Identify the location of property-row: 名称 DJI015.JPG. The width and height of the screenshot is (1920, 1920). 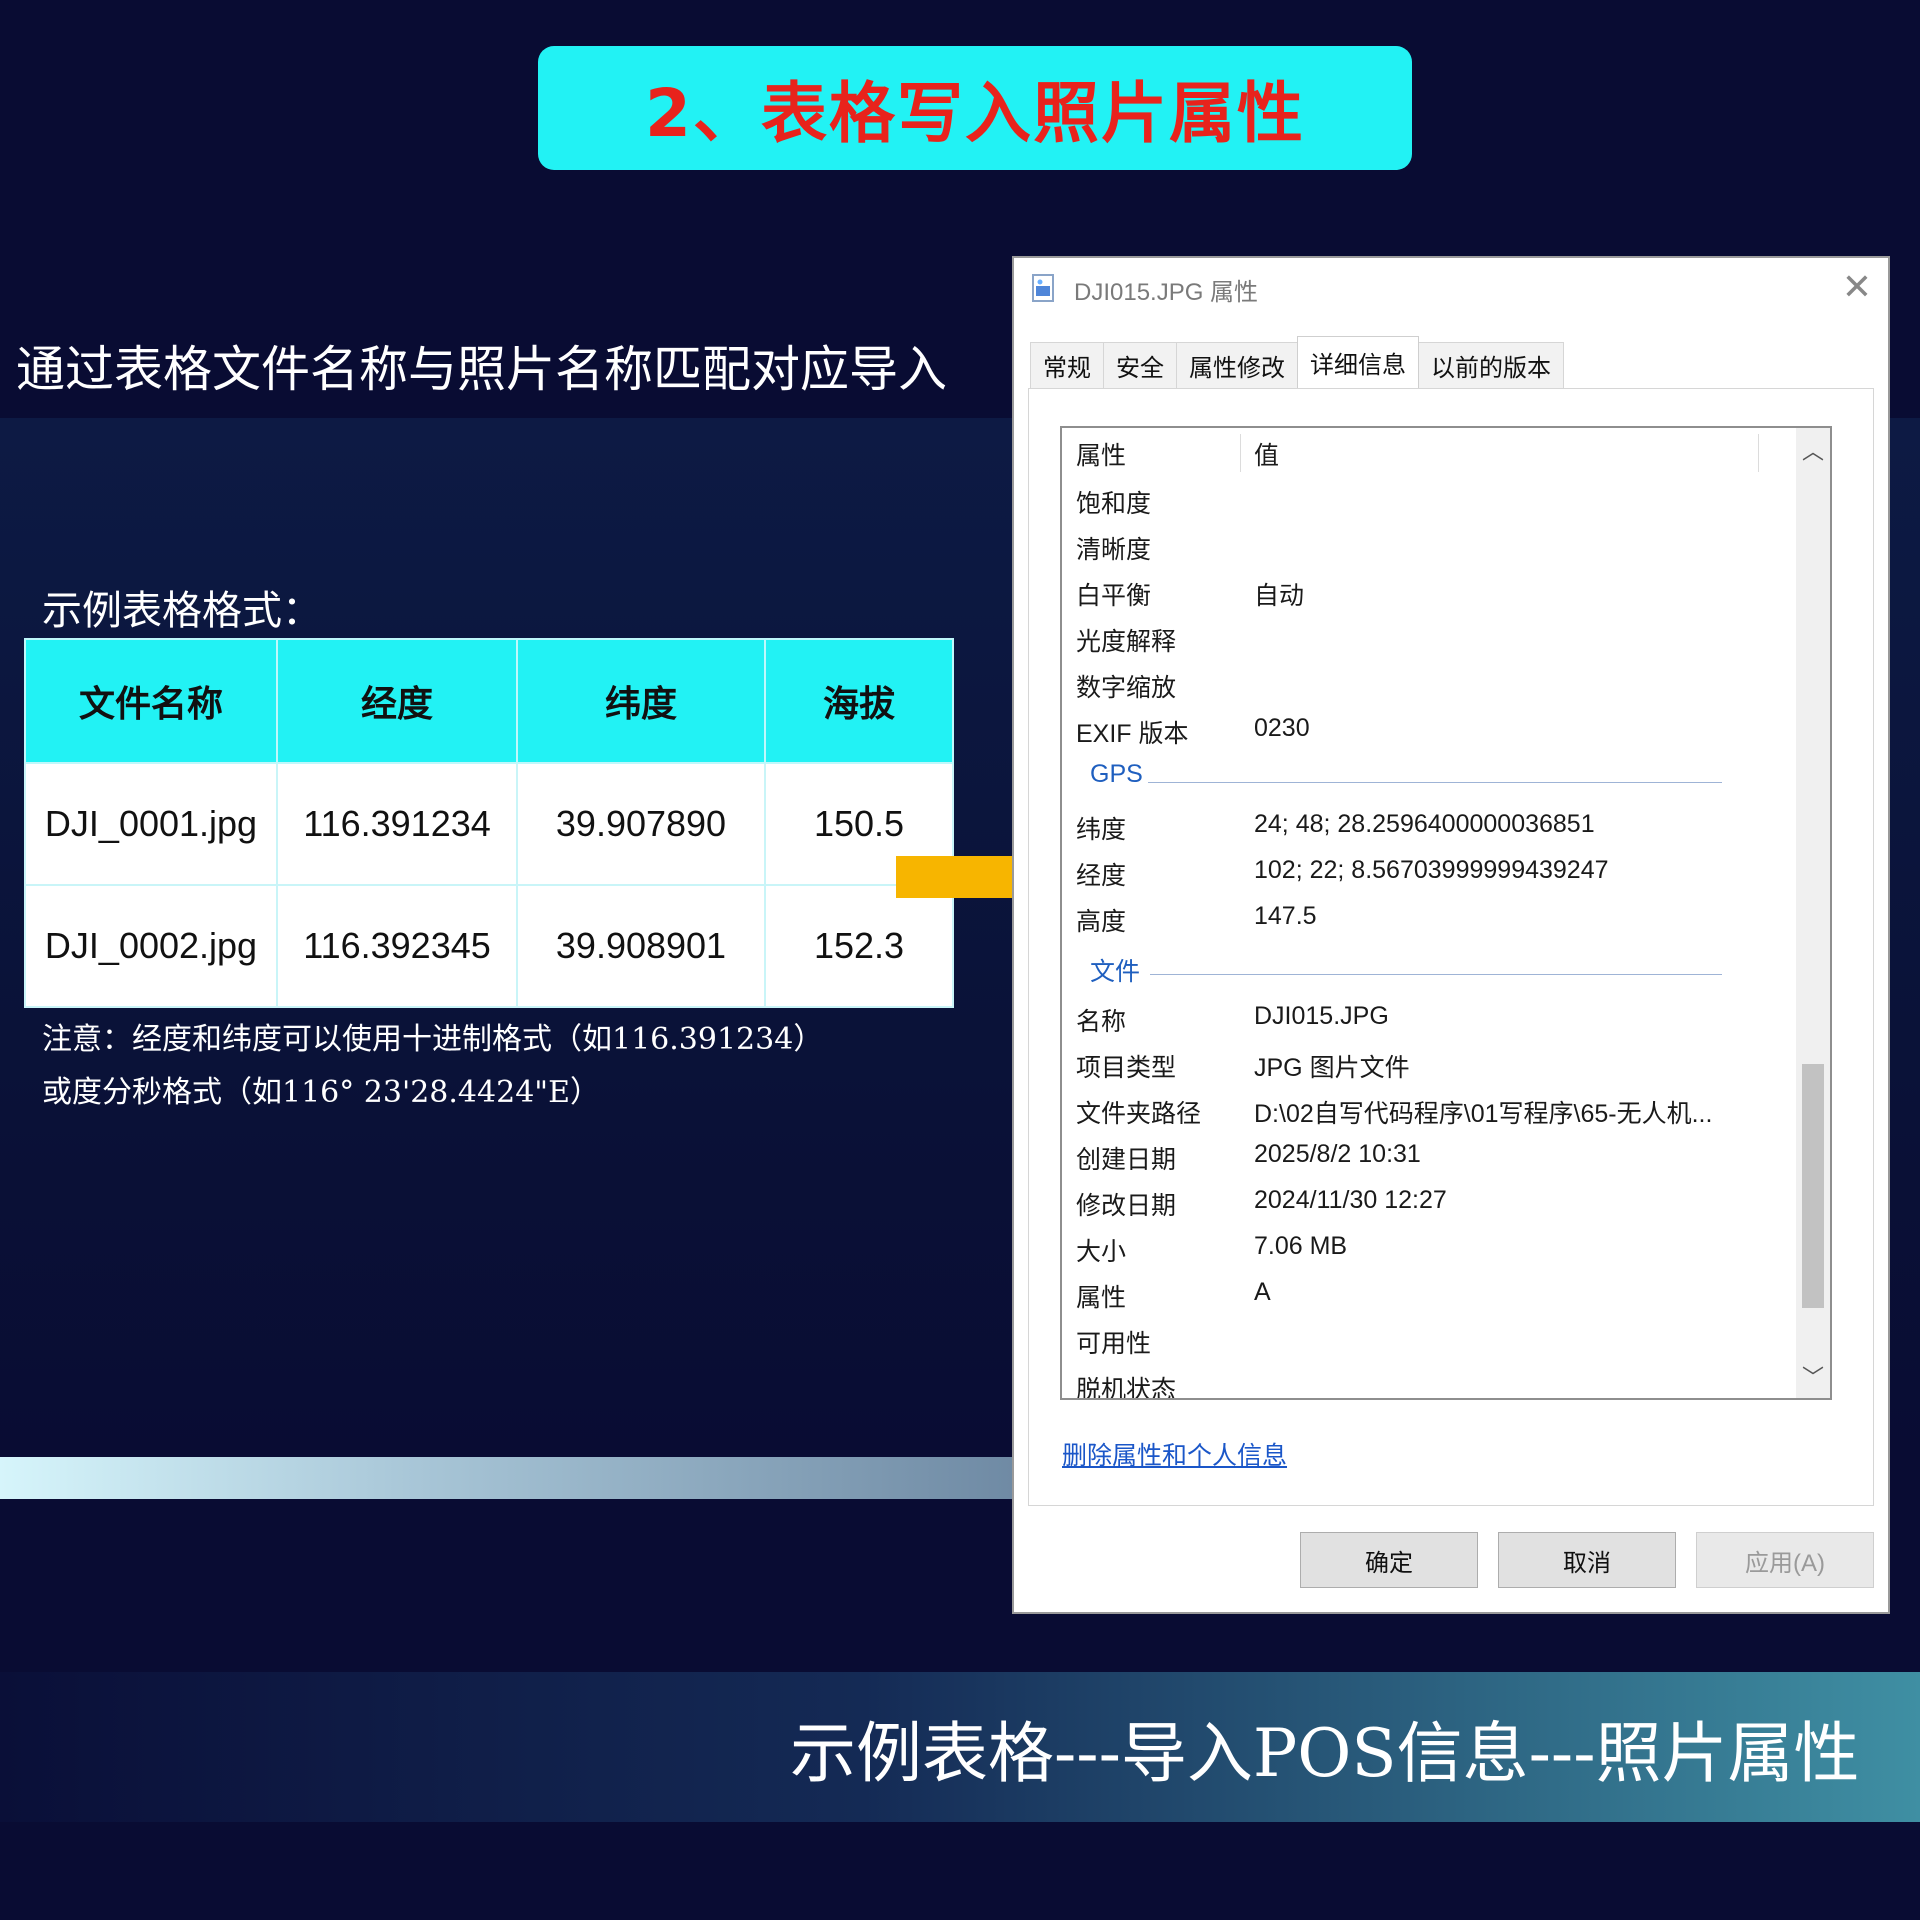
(1412, 1016).